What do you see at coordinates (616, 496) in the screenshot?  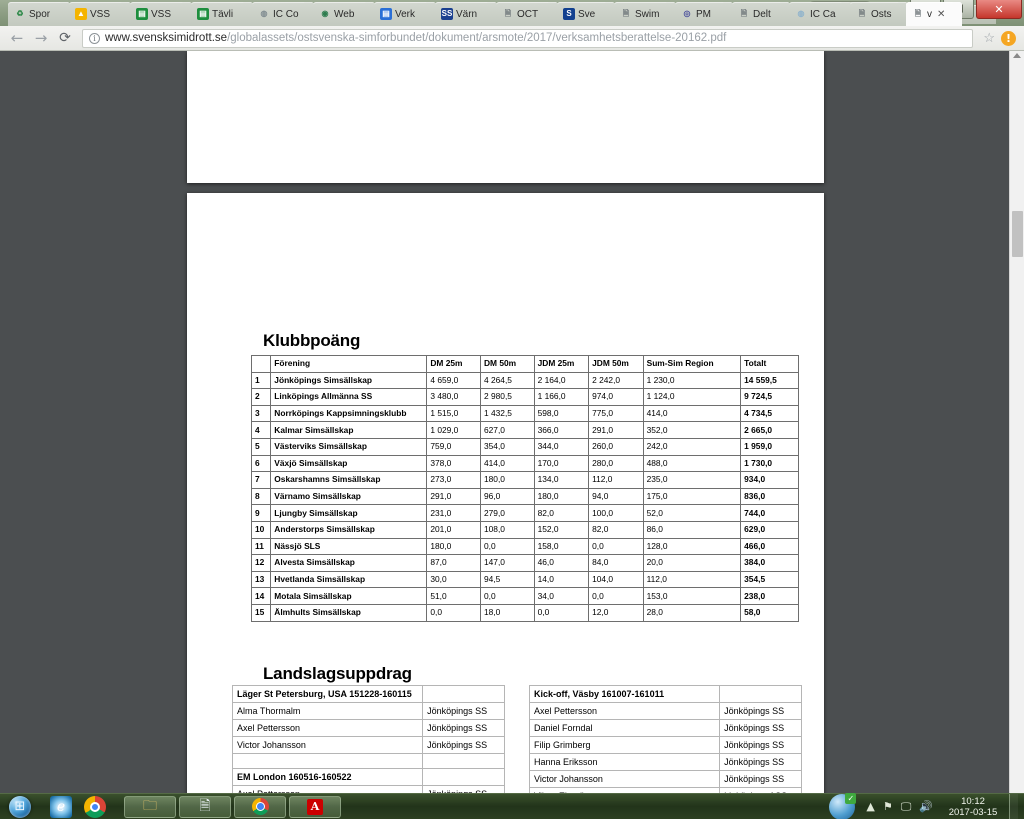 I see `table-cell: 94,0` at bounding box center [616, 496].